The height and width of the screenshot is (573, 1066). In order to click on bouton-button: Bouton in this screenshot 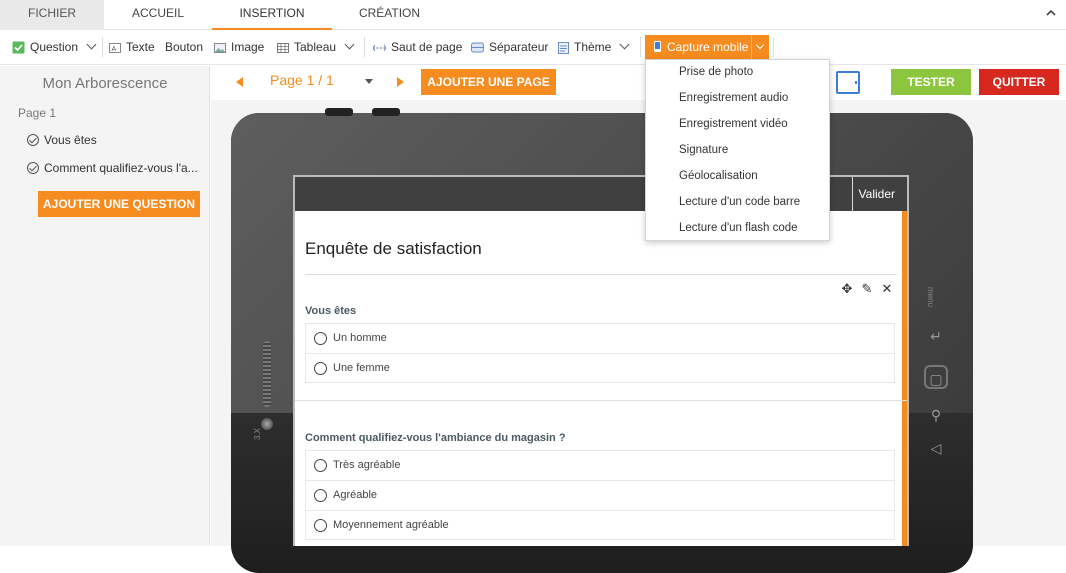, I will do `click(184, 47)`.